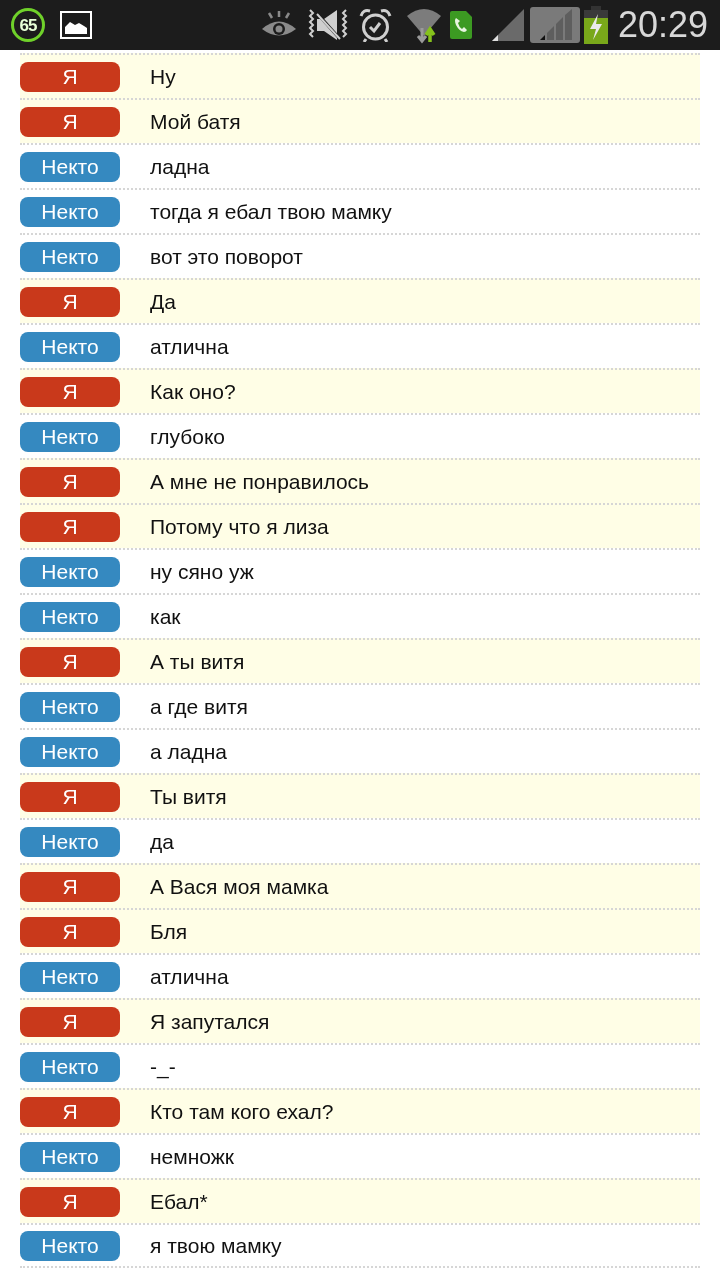 This screenshot has width=720, height=1280. I want to click on message-text: А мне не понравилось, so click(259, 481).